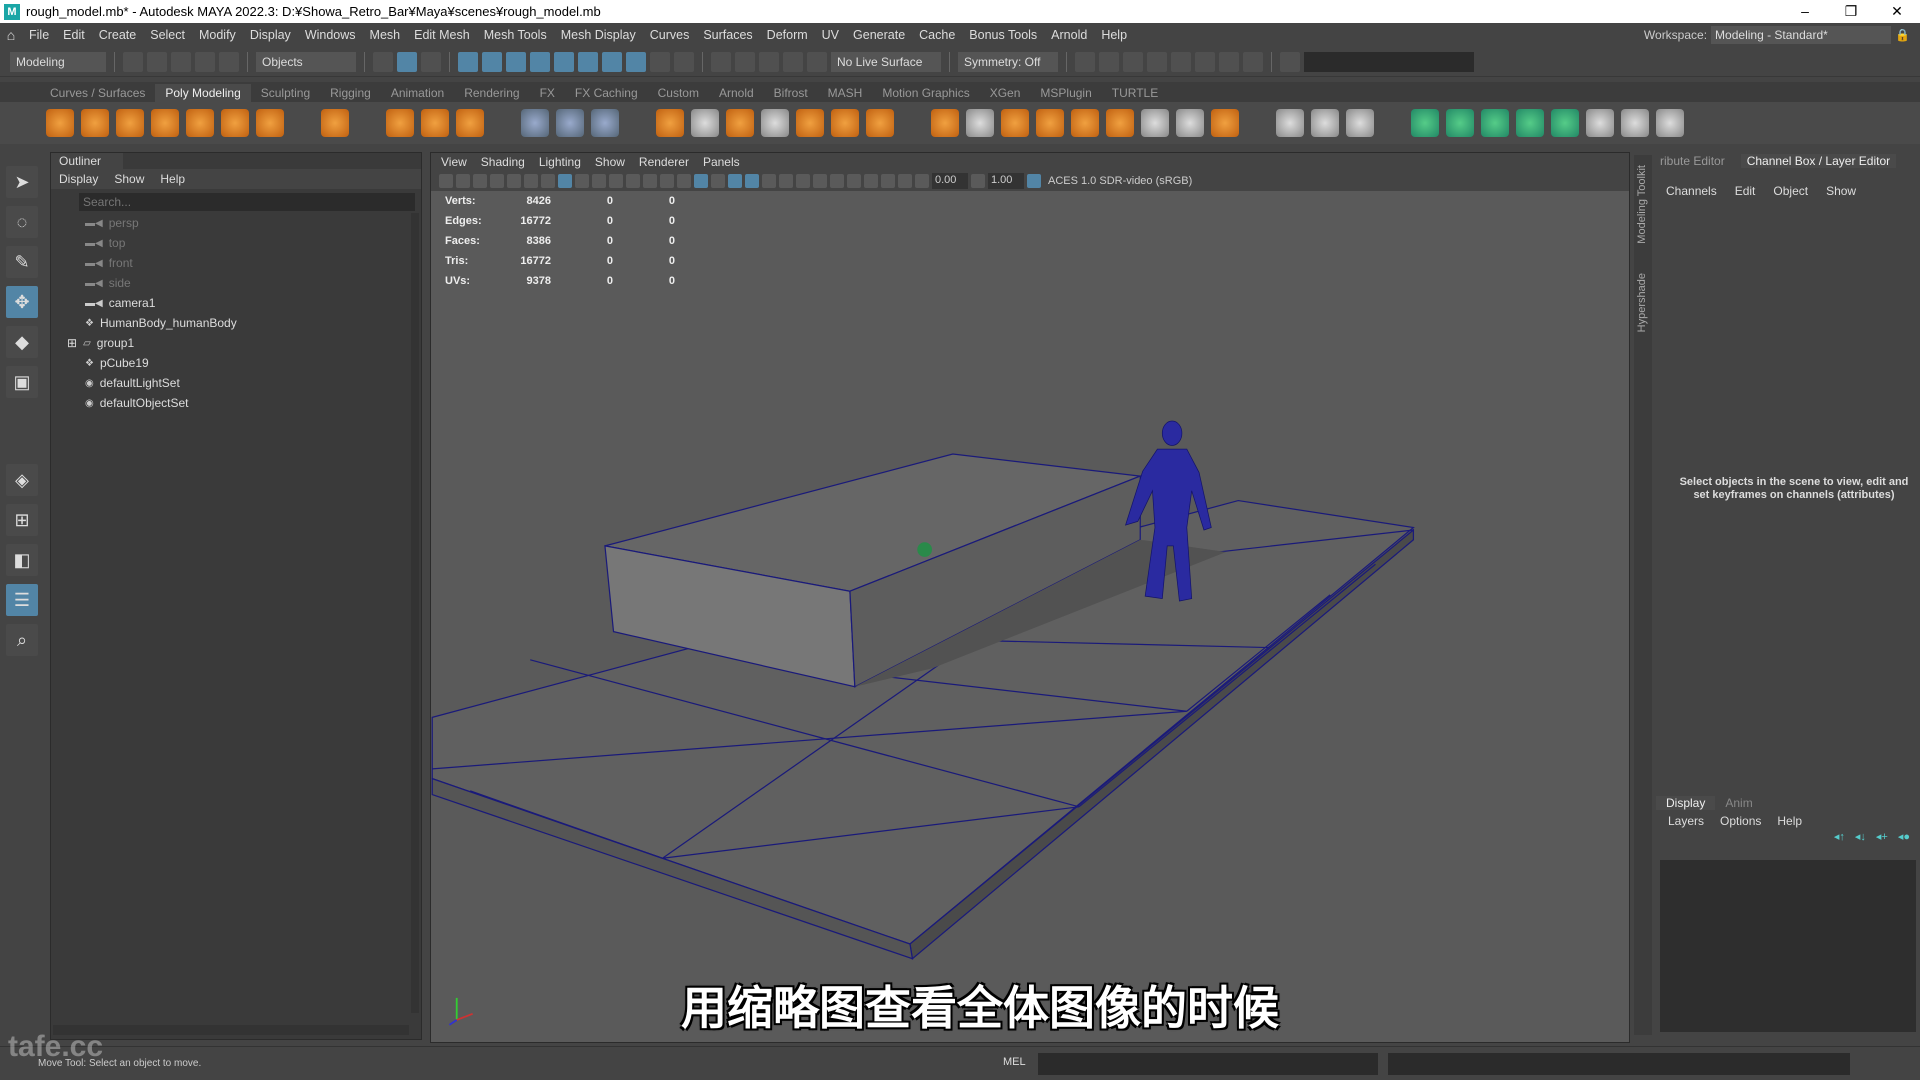  I want to click on new-layer-selected-icon: ◂●, so click(1904, 836).